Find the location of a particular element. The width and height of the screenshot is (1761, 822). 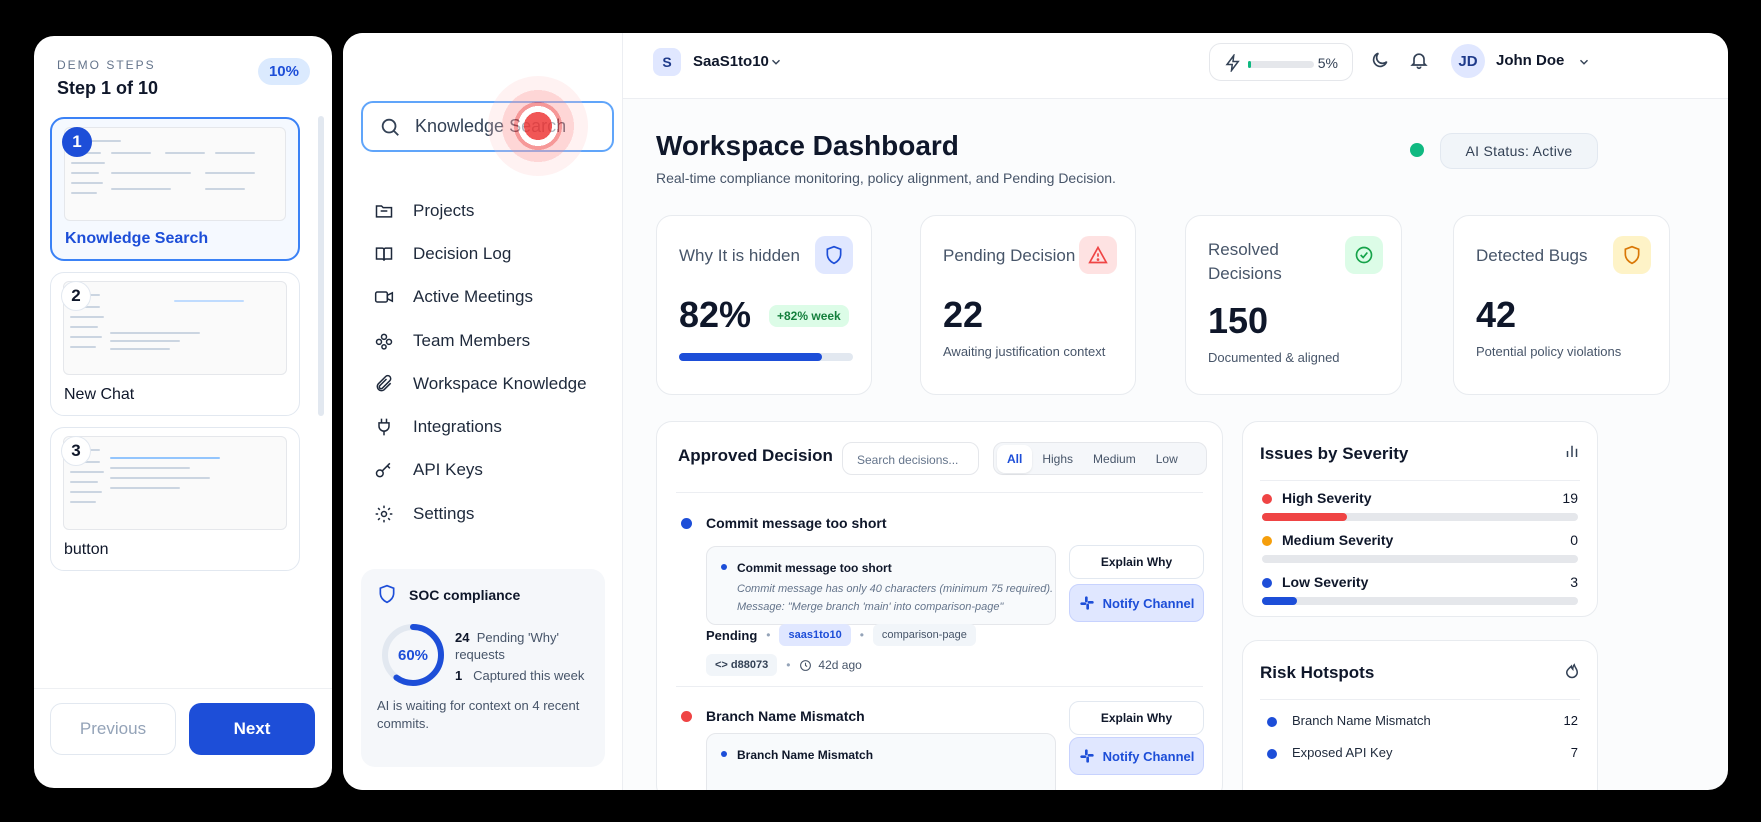

hotspot-row: Branch Name Mismatch 12 is located at coordinates (1420, 722).